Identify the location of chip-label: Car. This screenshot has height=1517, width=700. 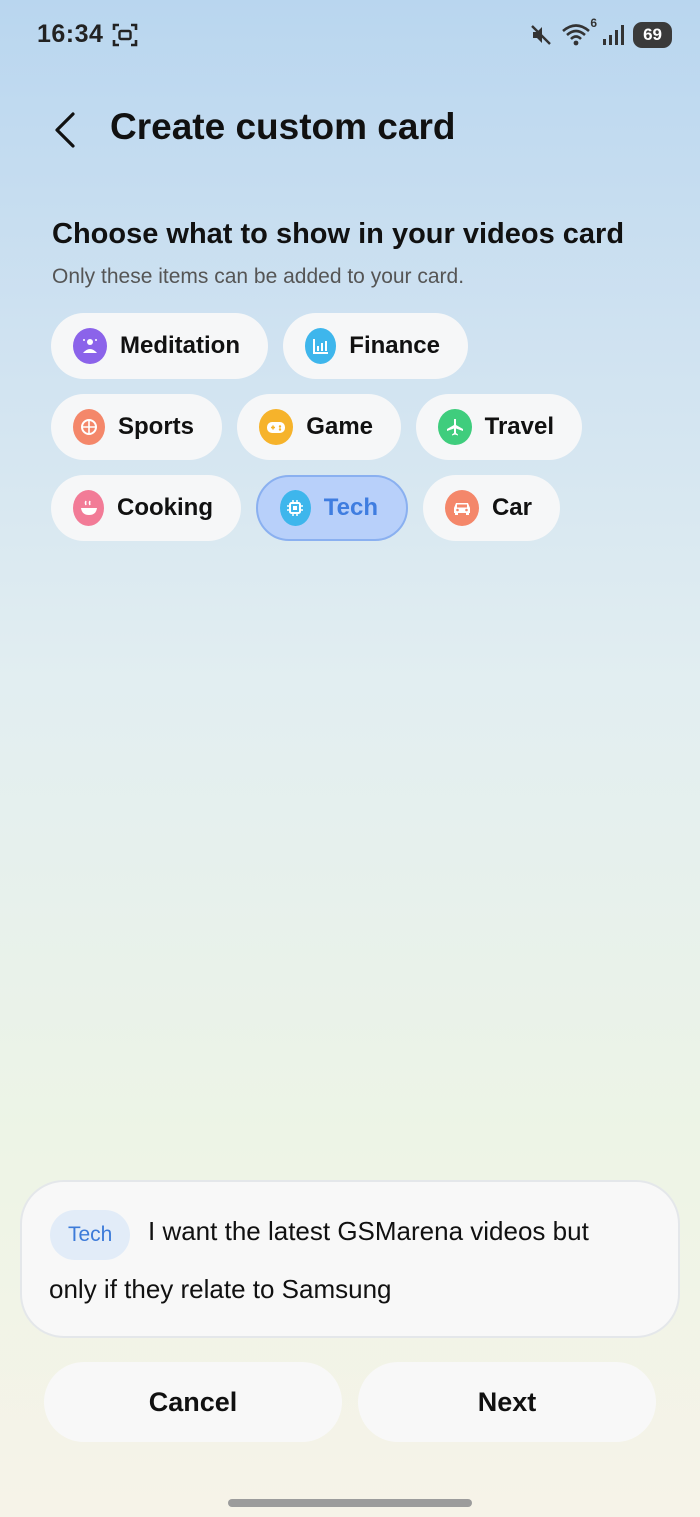
(511, 507).